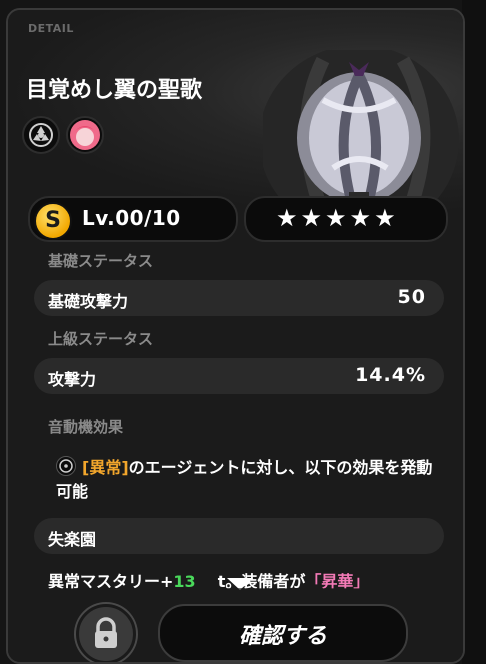  I want to click on confirm-button: 確認する, so click(283, 633).